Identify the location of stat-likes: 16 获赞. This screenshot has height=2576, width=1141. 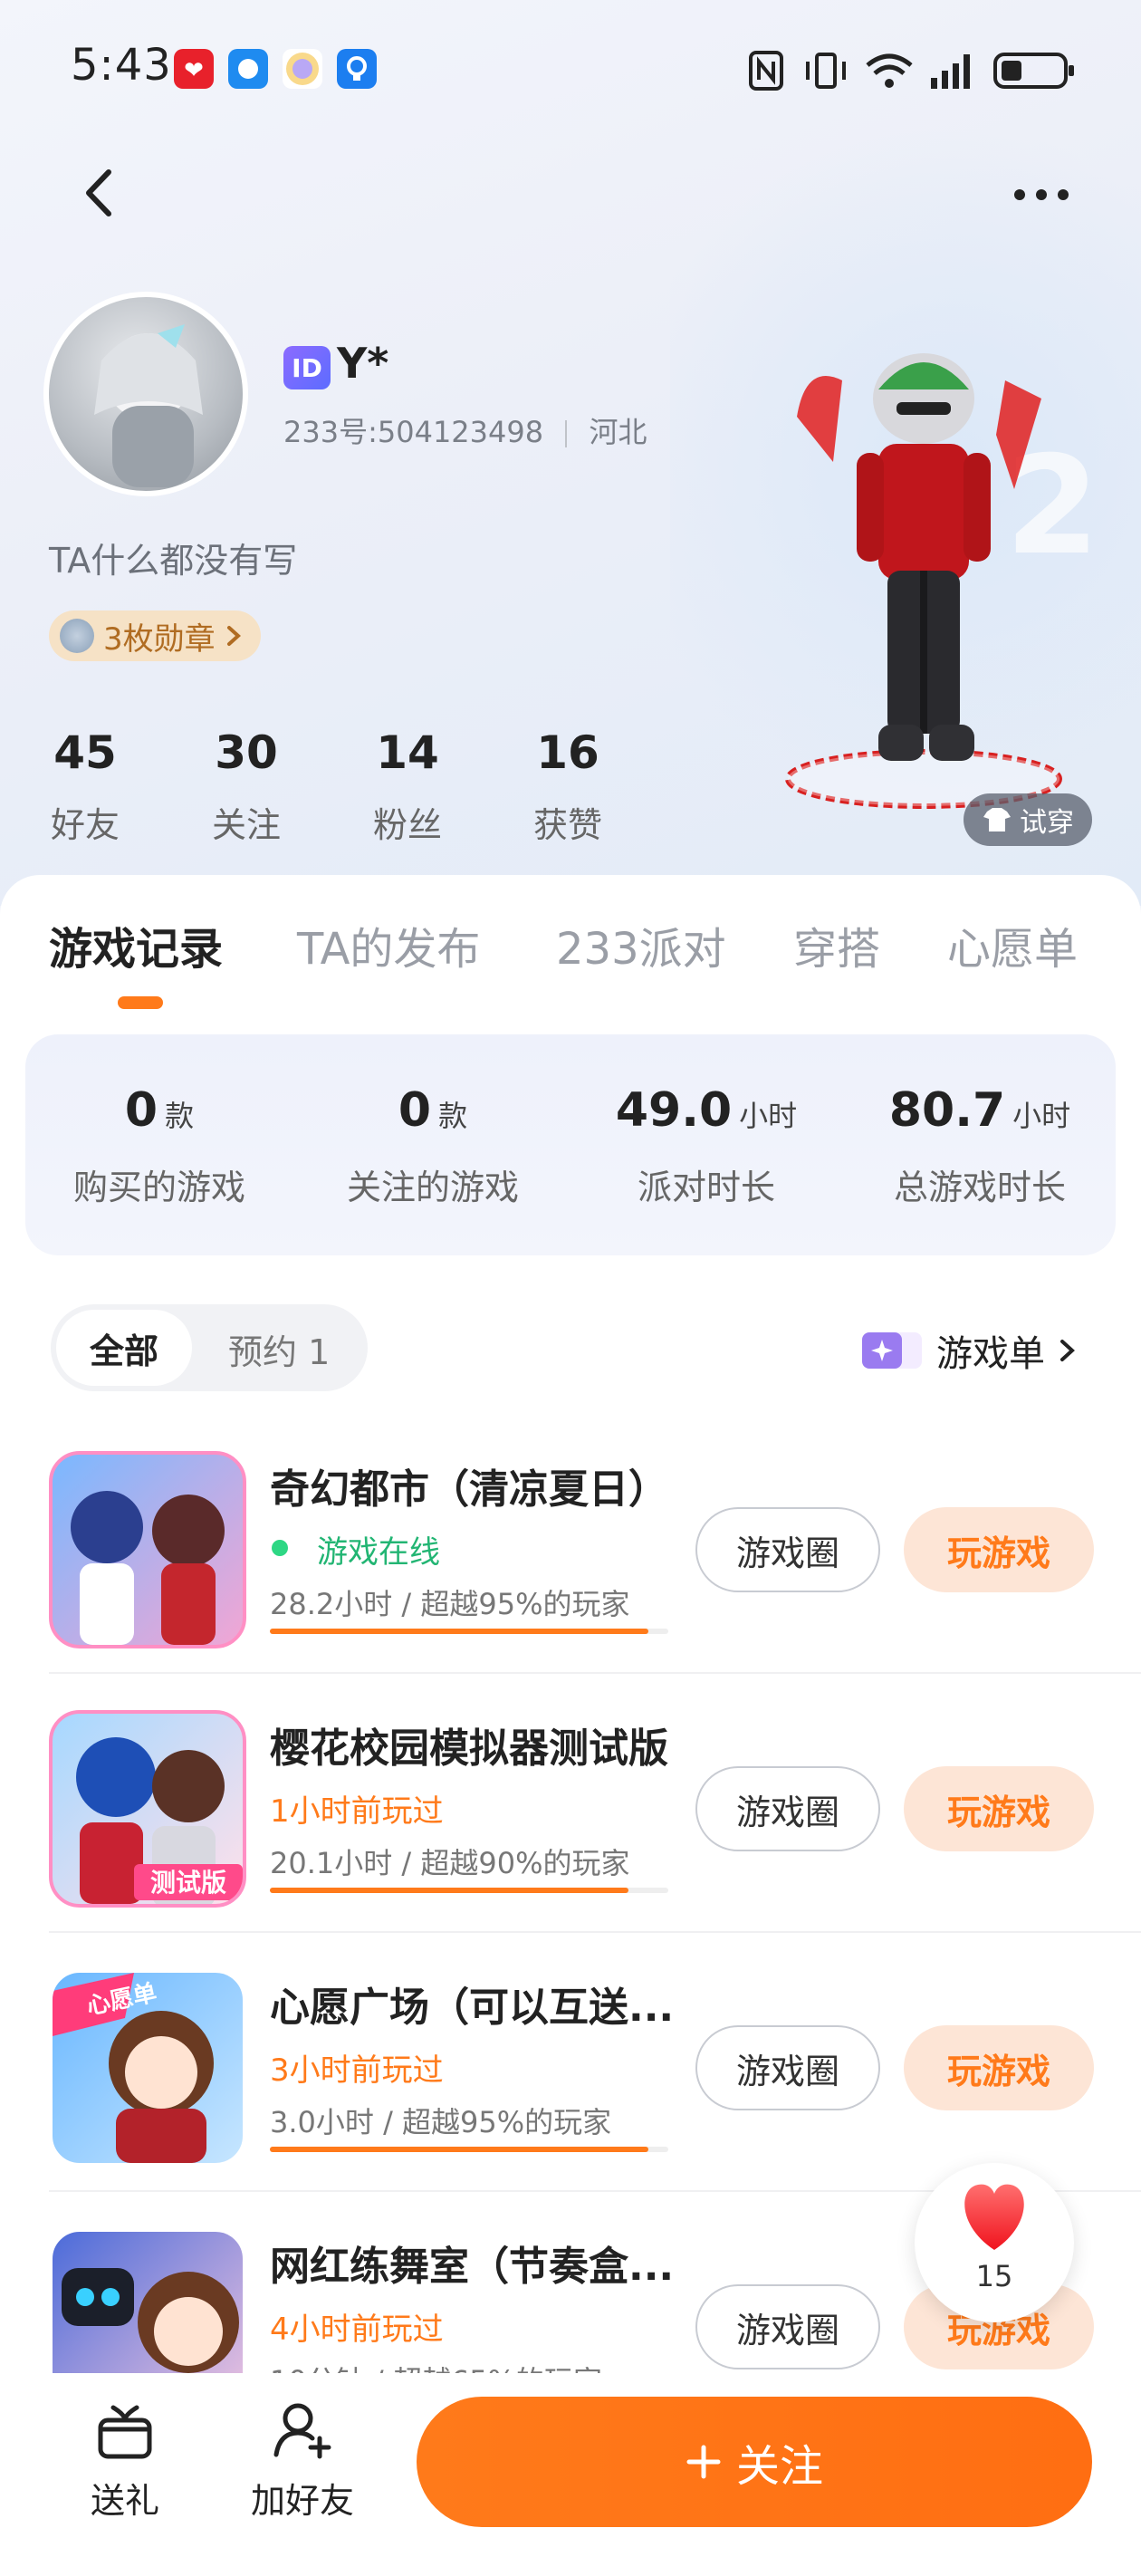
(567, 786).